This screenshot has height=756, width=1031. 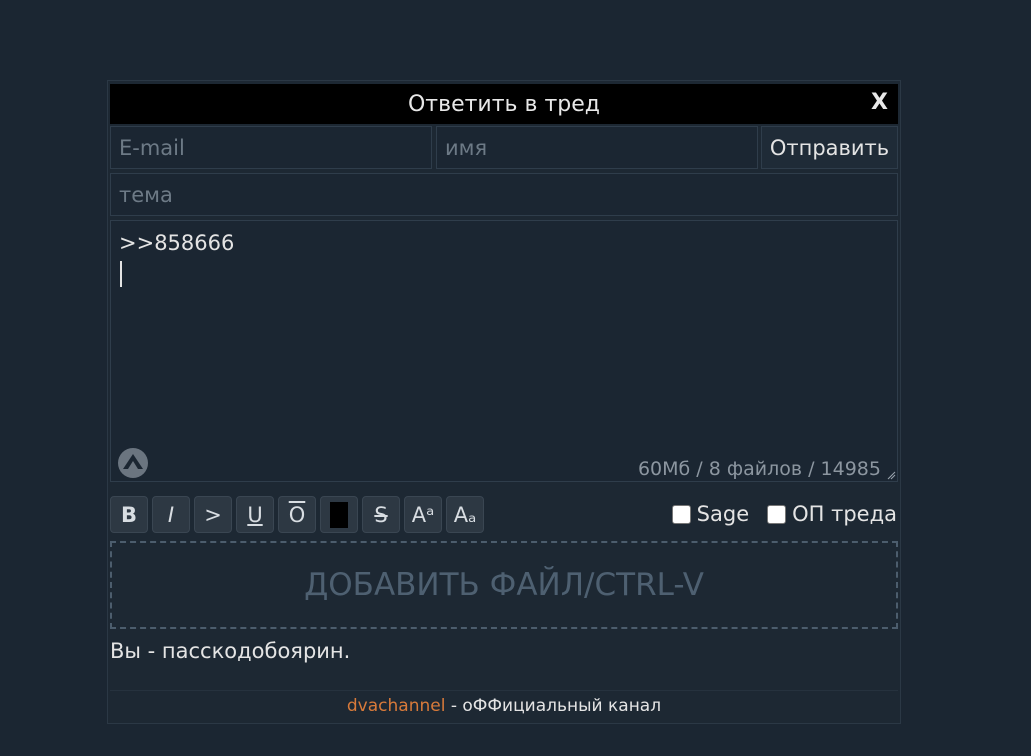 What do you see at coordinates (723, 514) in the screenshot?
I see `sage-label: Sage` at bounding box center [723, 514].